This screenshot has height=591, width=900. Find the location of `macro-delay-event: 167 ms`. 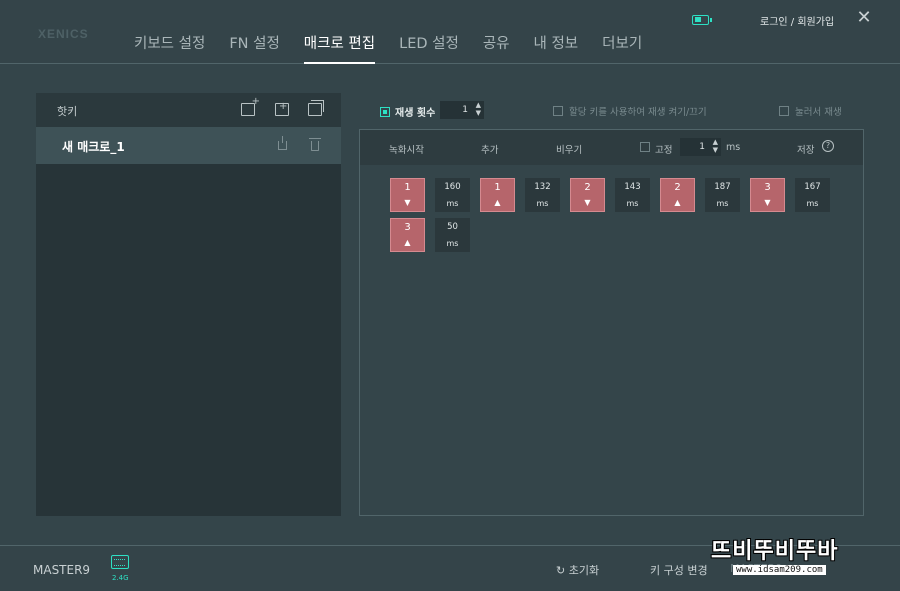

macro-delay-event: 167 ms is located at coordinates (812, 195).